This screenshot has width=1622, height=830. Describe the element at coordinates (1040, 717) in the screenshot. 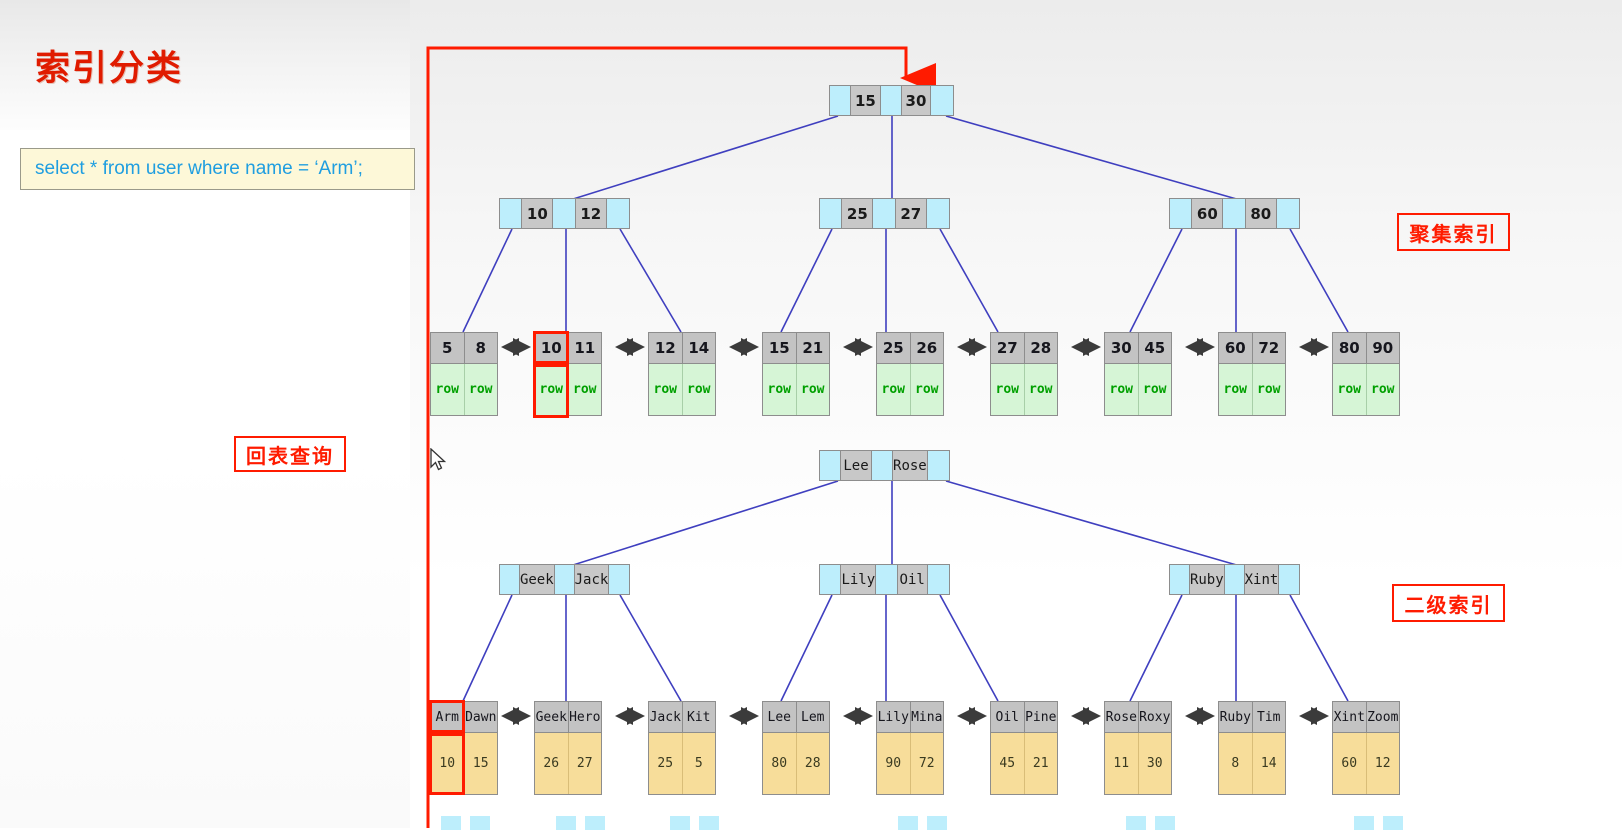

I see `leaf-key-cell: Pine` at that location.